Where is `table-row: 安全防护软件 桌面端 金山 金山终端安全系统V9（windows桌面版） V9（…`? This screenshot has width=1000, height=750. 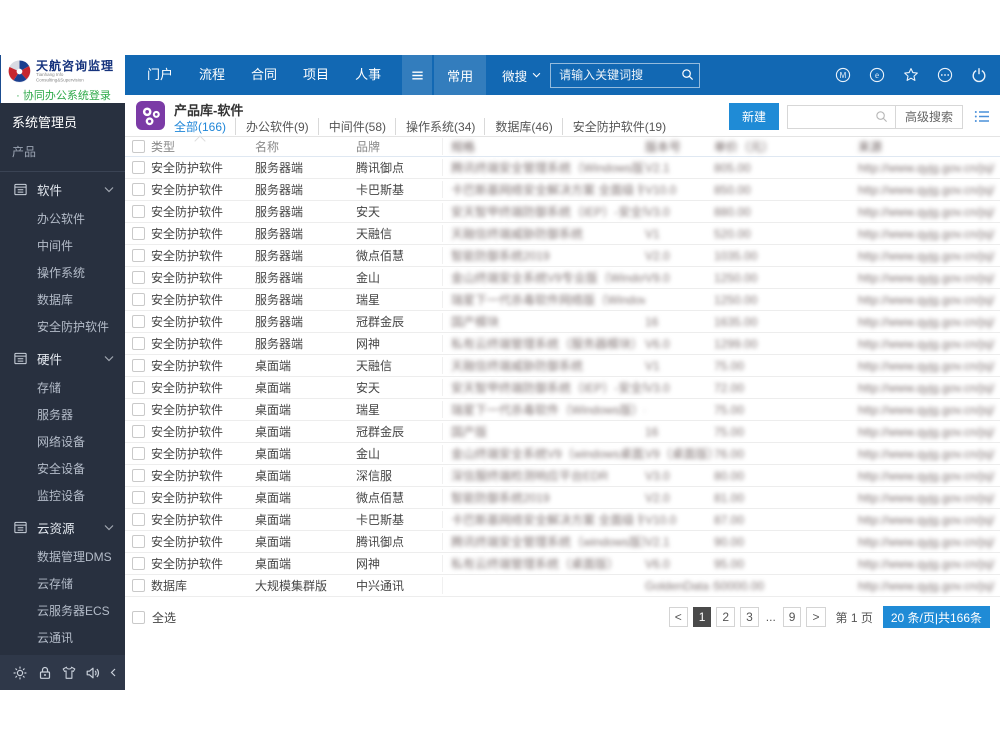
table-row: 安全防护软件 桌面端 金山 金山终端安全系统V9（windows桌面版） V9（… is located at coordinates (562, 454).